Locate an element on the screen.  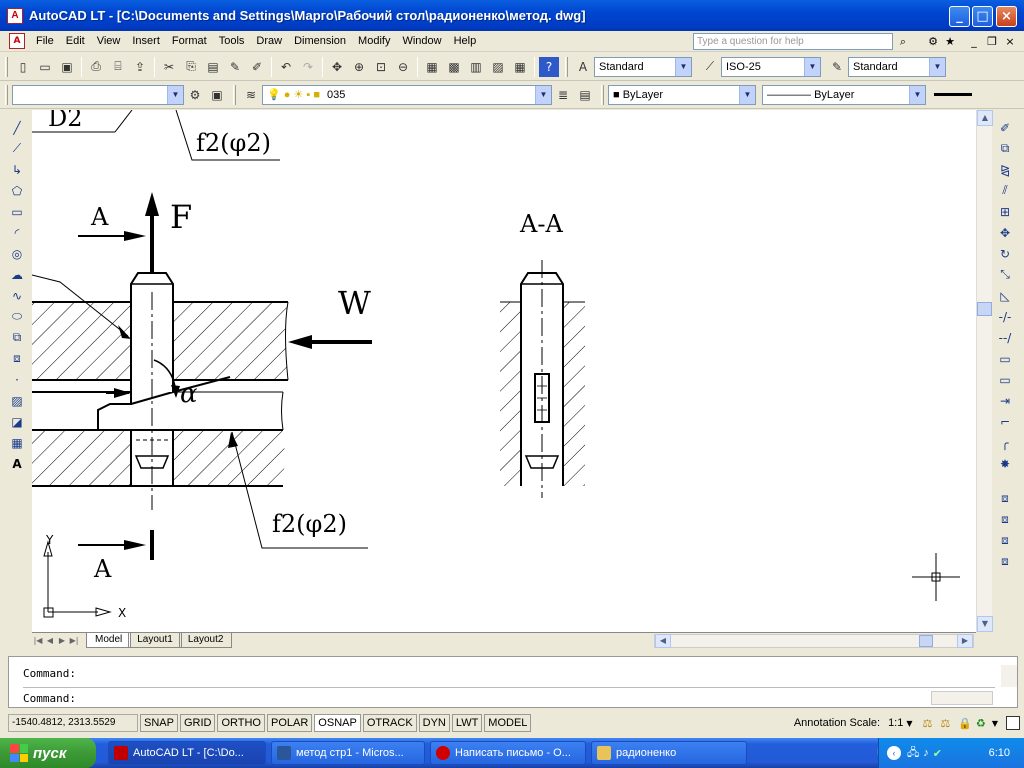
favorites-icon: ★ is located at coordinates (950, 41).